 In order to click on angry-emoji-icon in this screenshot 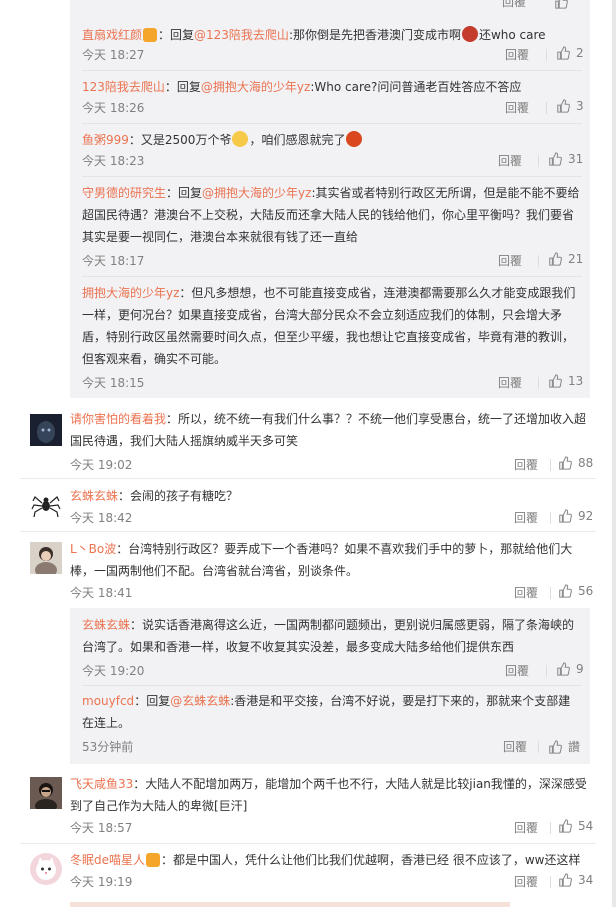, I will do `click(354, 139)`.